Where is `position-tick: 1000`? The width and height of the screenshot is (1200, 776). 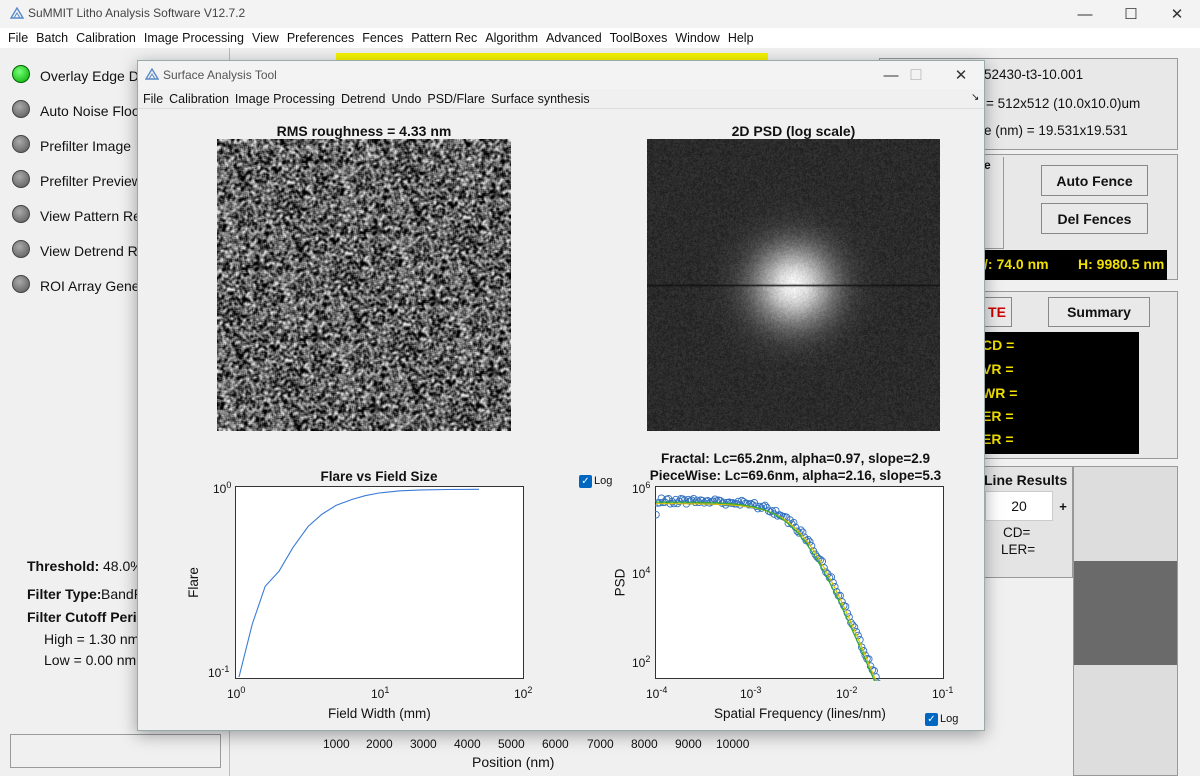 position-tick: 1000 is located at coordinates (336, 744).